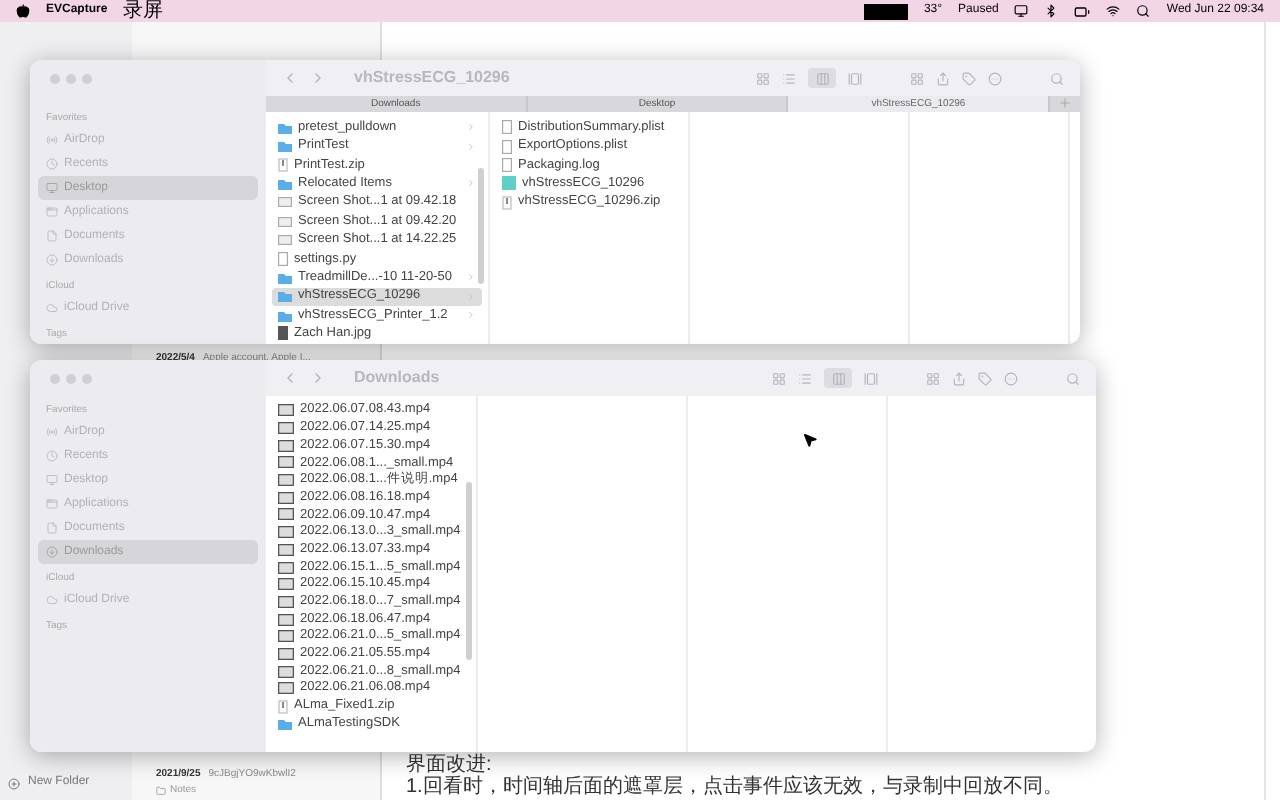 This screenshot has height=800, width=1280. What do you see at coordinates (397, 378) in the screenshot?
I see `window-title: Downloads` at bounding box center [397, 378].